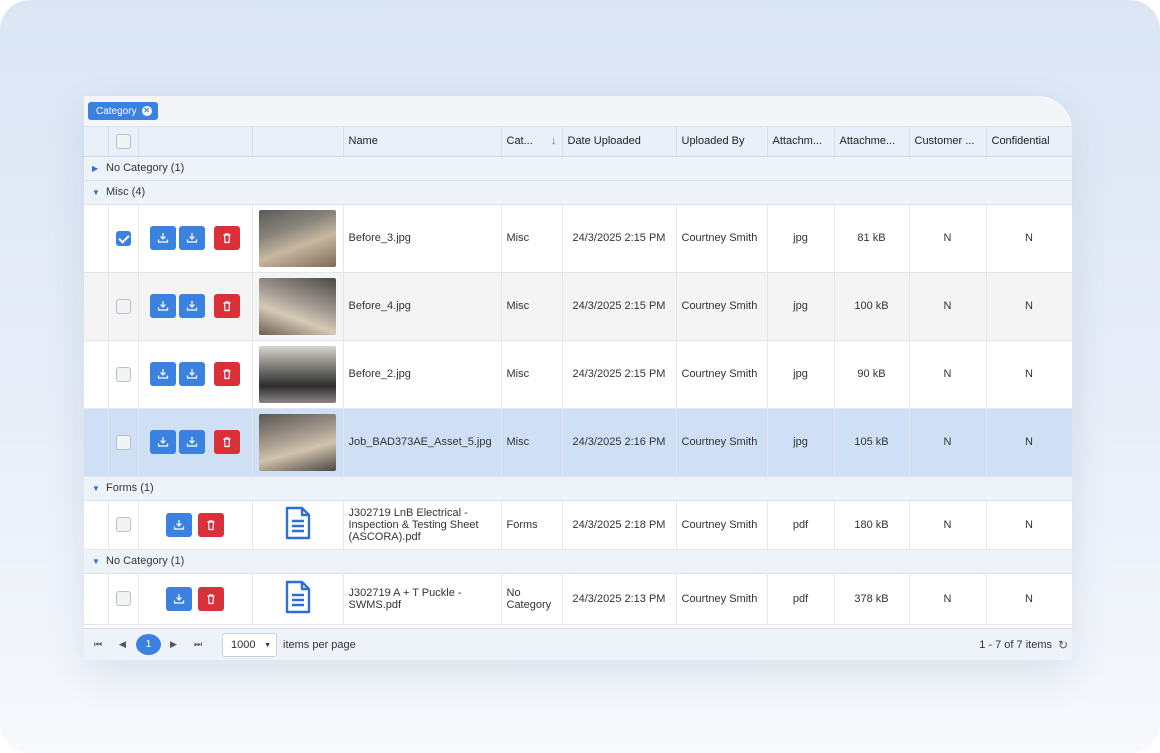 This screenshot has height=753, width=1160. What do you see at coordinates (532, 599) in the screenshot?
I see `cell-category: No Category` at bounding box center [532, 599].